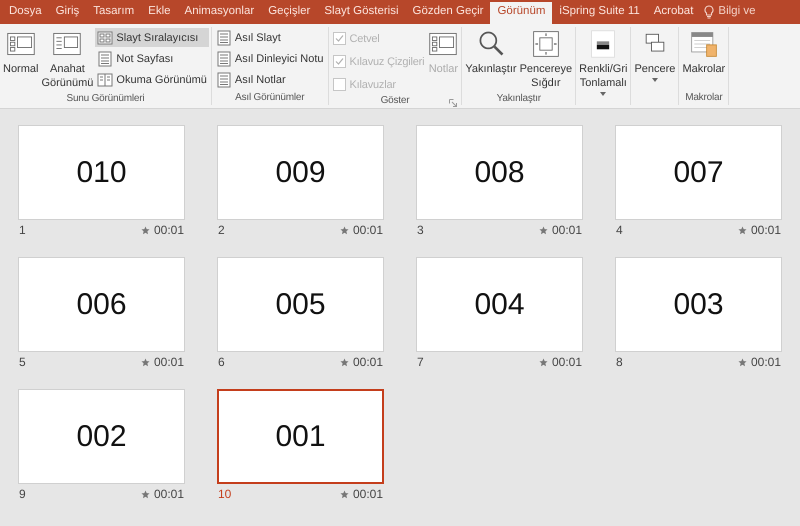 This screenshot has height=526, width=800. What do you see at coordinates (67, 12) in the screenshot?
I see `ribbon-tab: Giriş` at bounding box center [67, 12].